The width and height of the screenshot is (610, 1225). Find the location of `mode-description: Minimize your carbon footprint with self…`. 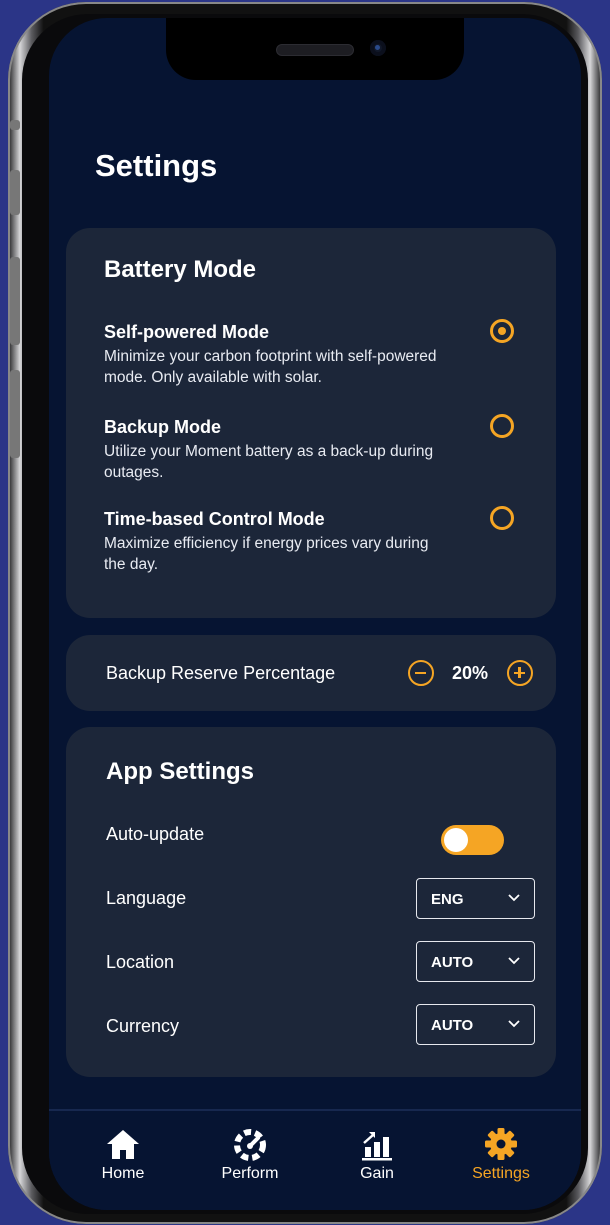

mode-description: Minimize your carbon footprint with self… is located at coordinates (270, 367).